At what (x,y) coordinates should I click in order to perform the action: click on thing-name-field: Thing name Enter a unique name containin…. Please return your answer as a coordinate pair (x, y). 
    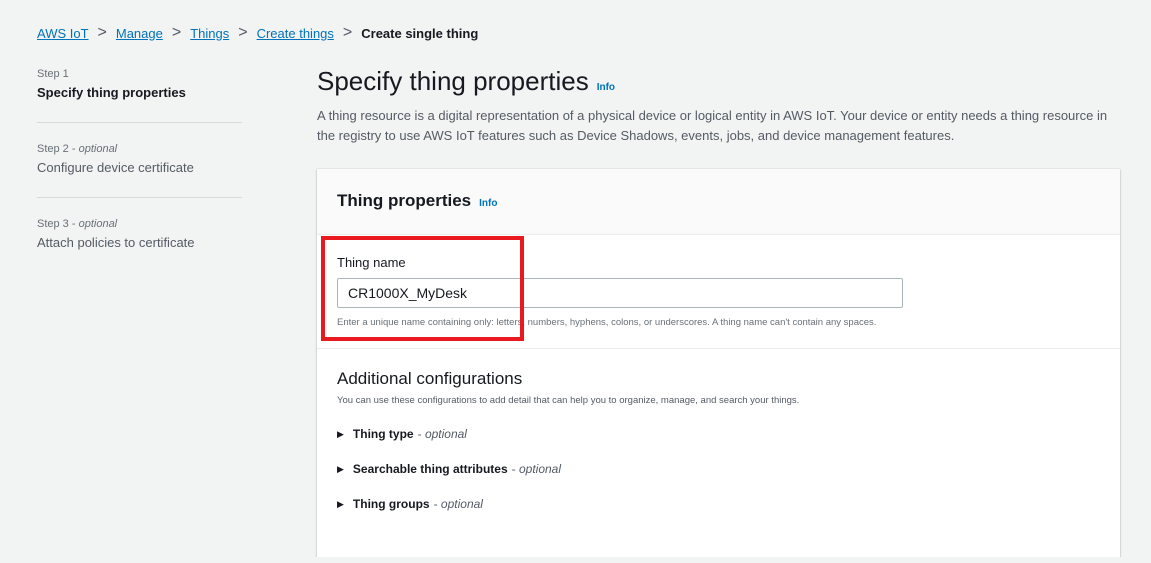
    Looking at the image, I should click on (718, 292).